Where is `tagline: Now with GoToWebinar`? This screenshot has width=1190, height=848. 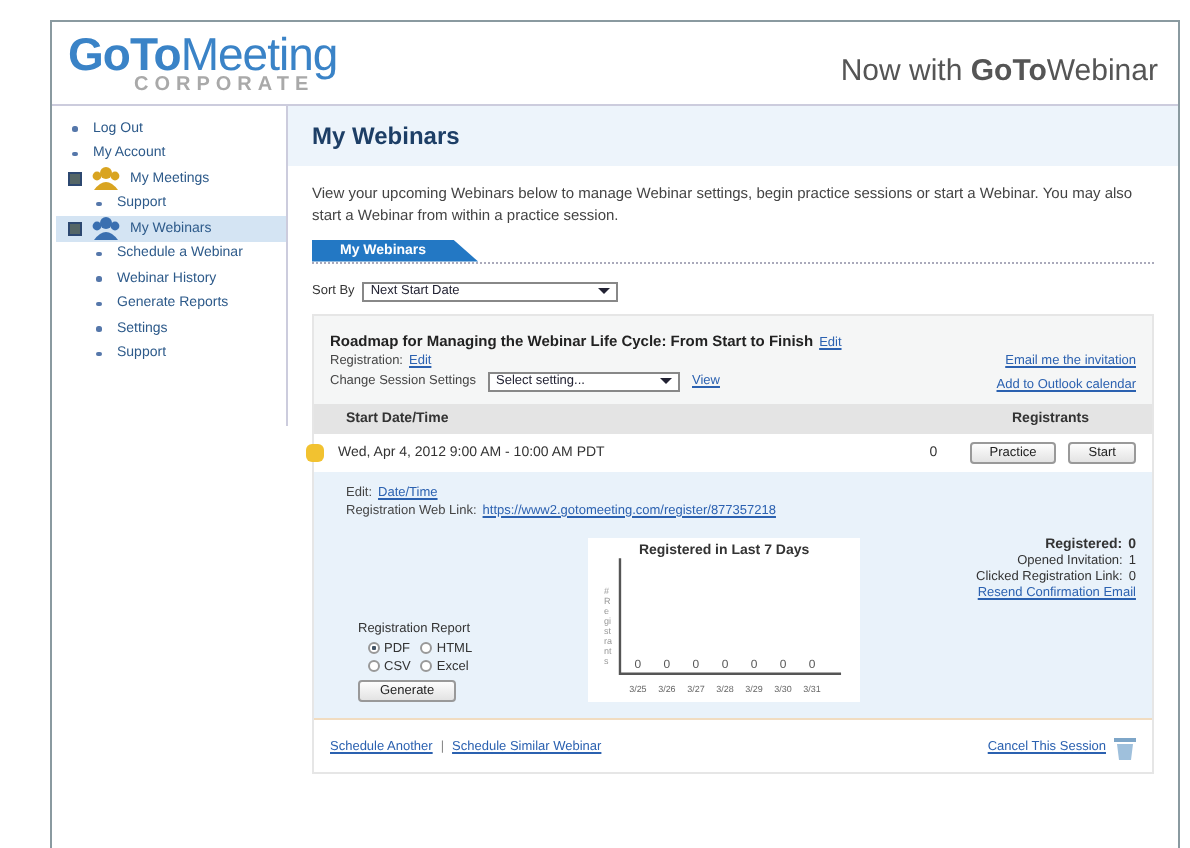 tagline: Now with GoToWebinar is located at coordinates (999, 71).